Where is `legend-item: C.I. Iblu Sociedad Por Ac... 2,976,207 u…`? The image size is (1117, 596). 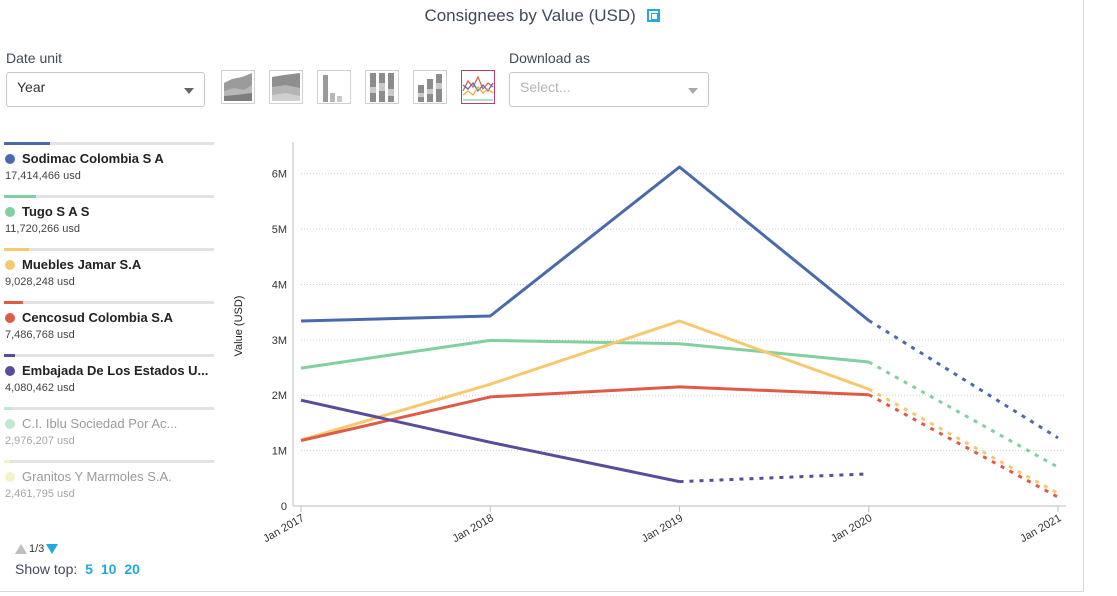
legend-item: C.I. Iblu Sociedad Por Ac... 2,976,207 u… is located at coordinates (110, 433).